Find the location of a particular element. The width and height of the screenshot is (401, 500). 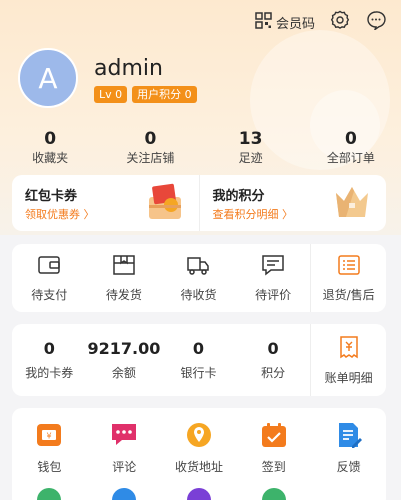

tool-address: 收货地址 is located at coordinates (199, 448).